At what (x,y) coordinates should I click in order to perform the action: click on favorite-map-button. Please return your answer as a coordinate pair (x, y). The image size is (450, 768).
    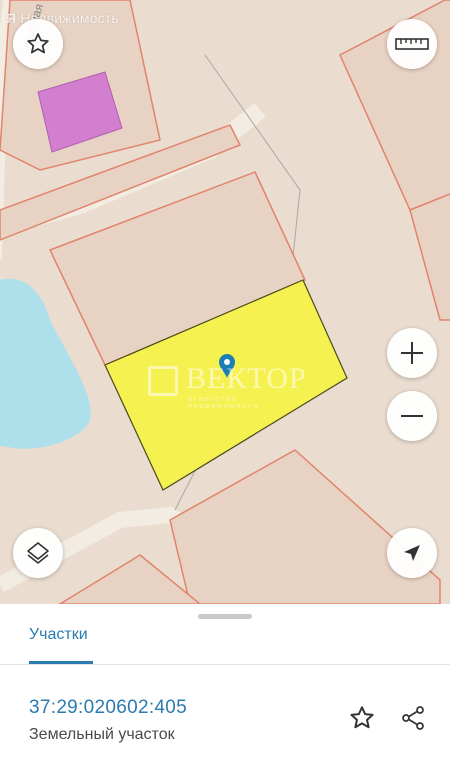
    Looking at the image, I should click on (38, 44).